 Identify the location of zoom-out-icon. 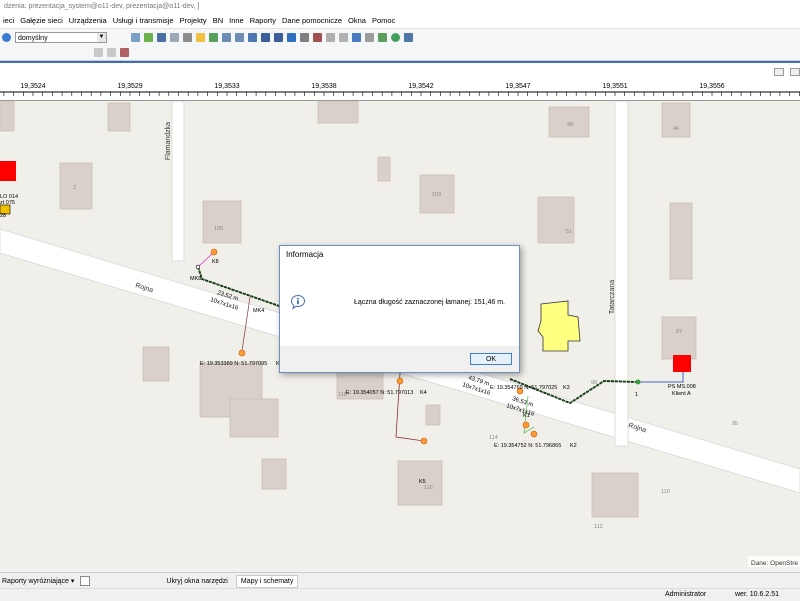
(239, 37).